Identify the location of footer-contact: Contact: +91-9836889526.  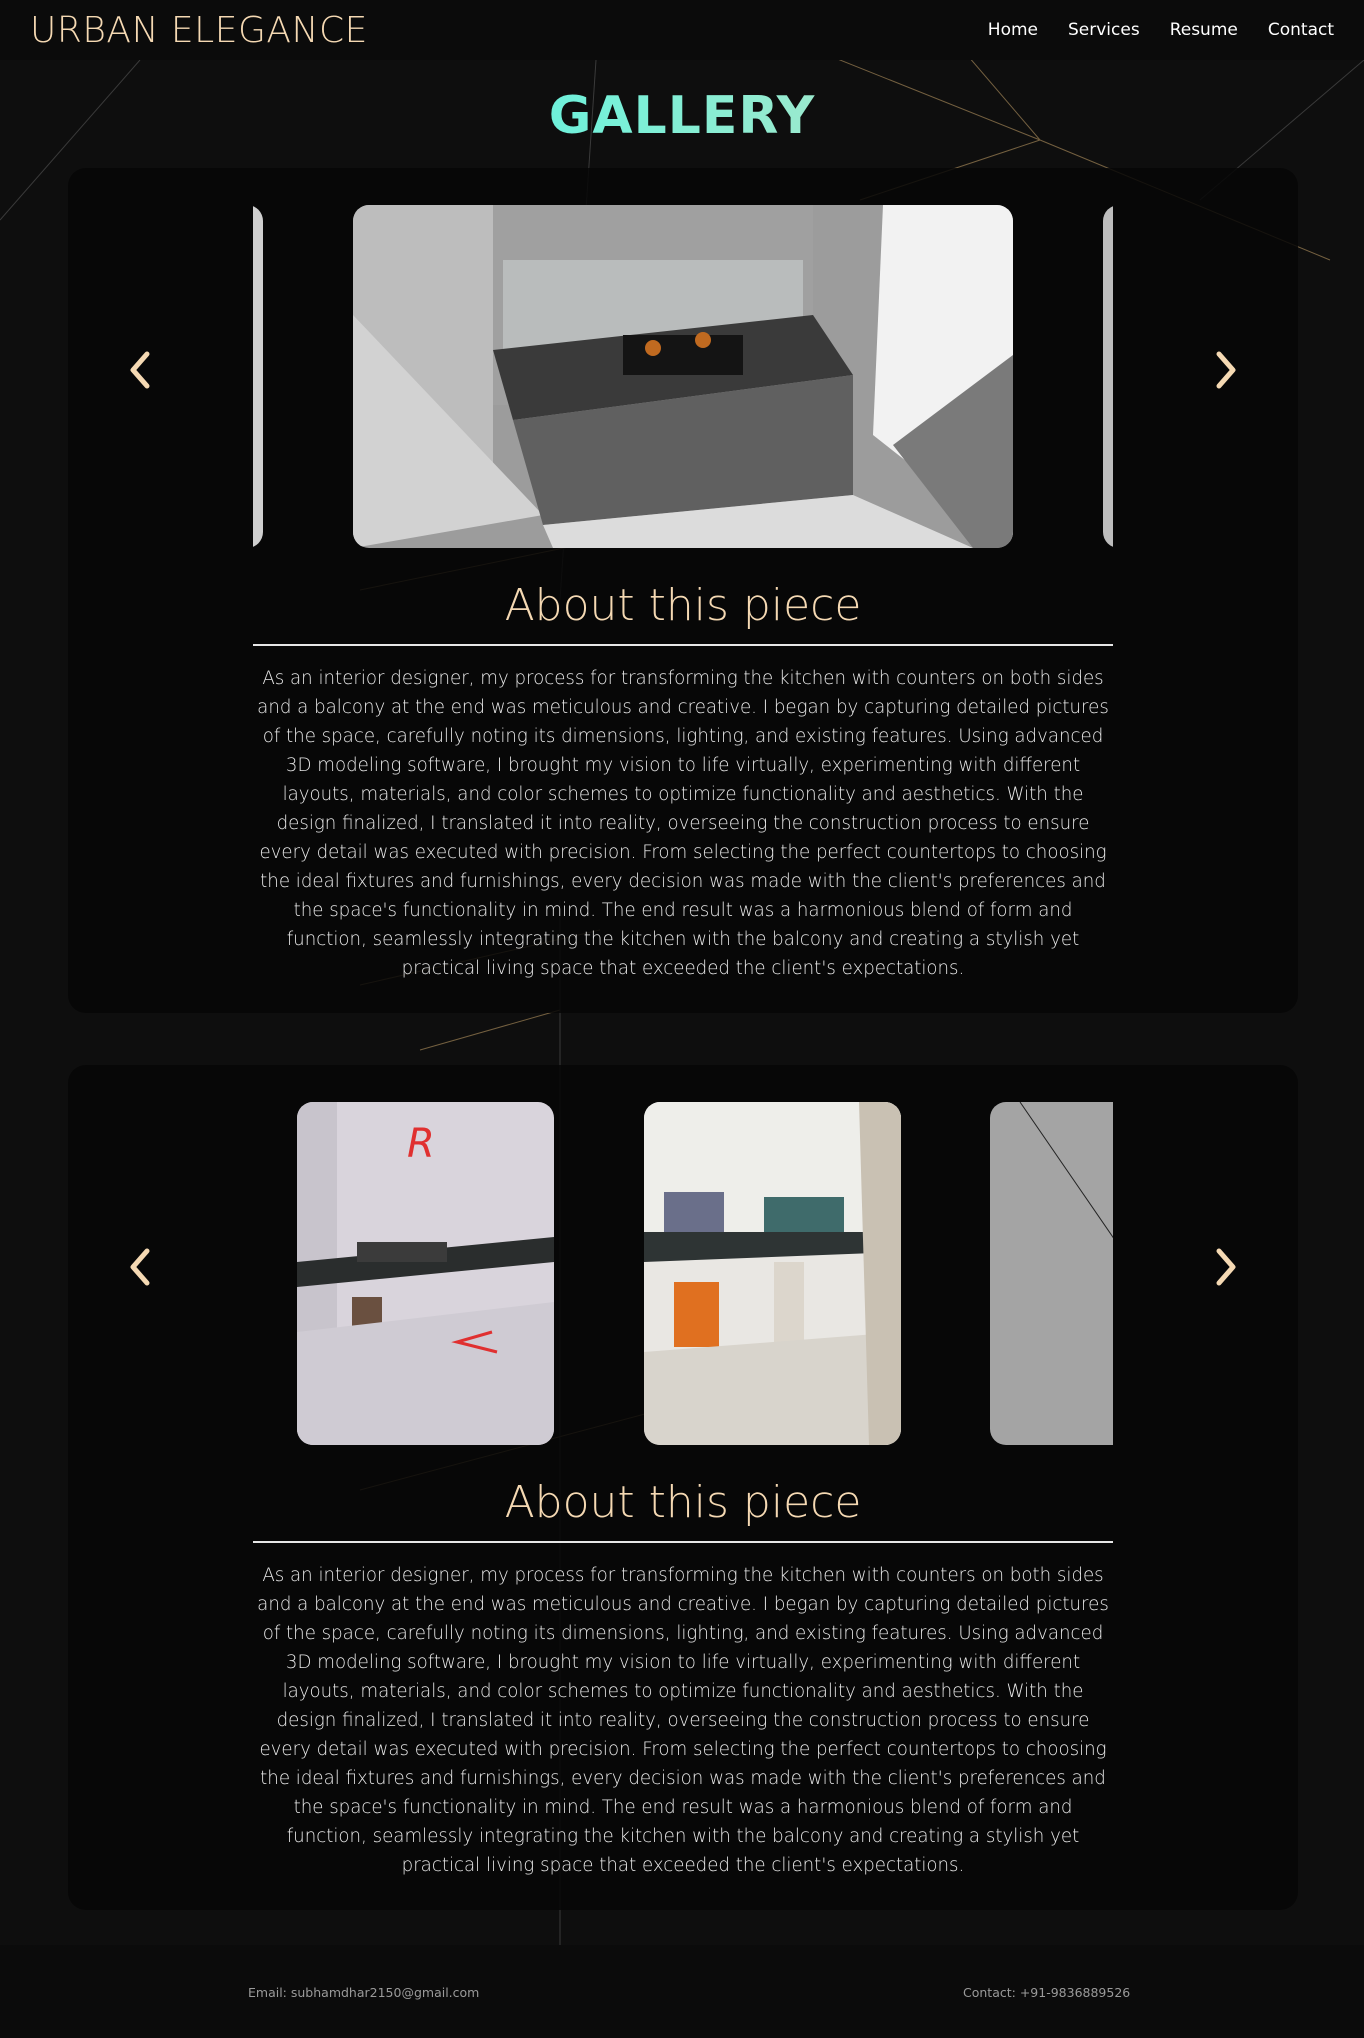
(1046, 1992).